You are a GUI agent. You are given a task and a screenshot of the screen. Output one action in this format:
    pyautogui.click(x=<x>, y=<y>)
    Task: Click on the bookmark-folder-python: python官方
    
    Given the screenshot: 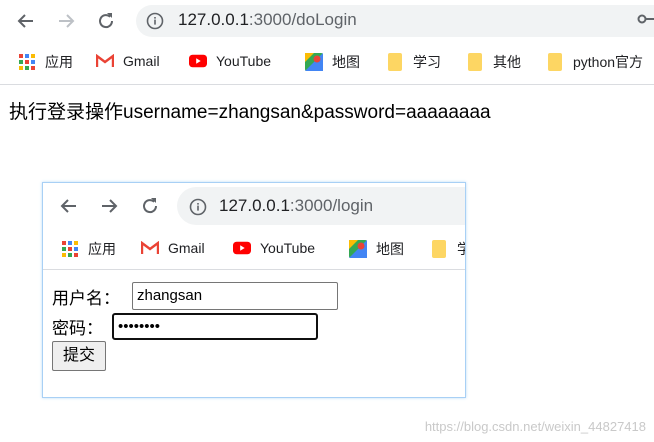 What is the action you would take?
    pyautogui.click(x=594, y=62)
    